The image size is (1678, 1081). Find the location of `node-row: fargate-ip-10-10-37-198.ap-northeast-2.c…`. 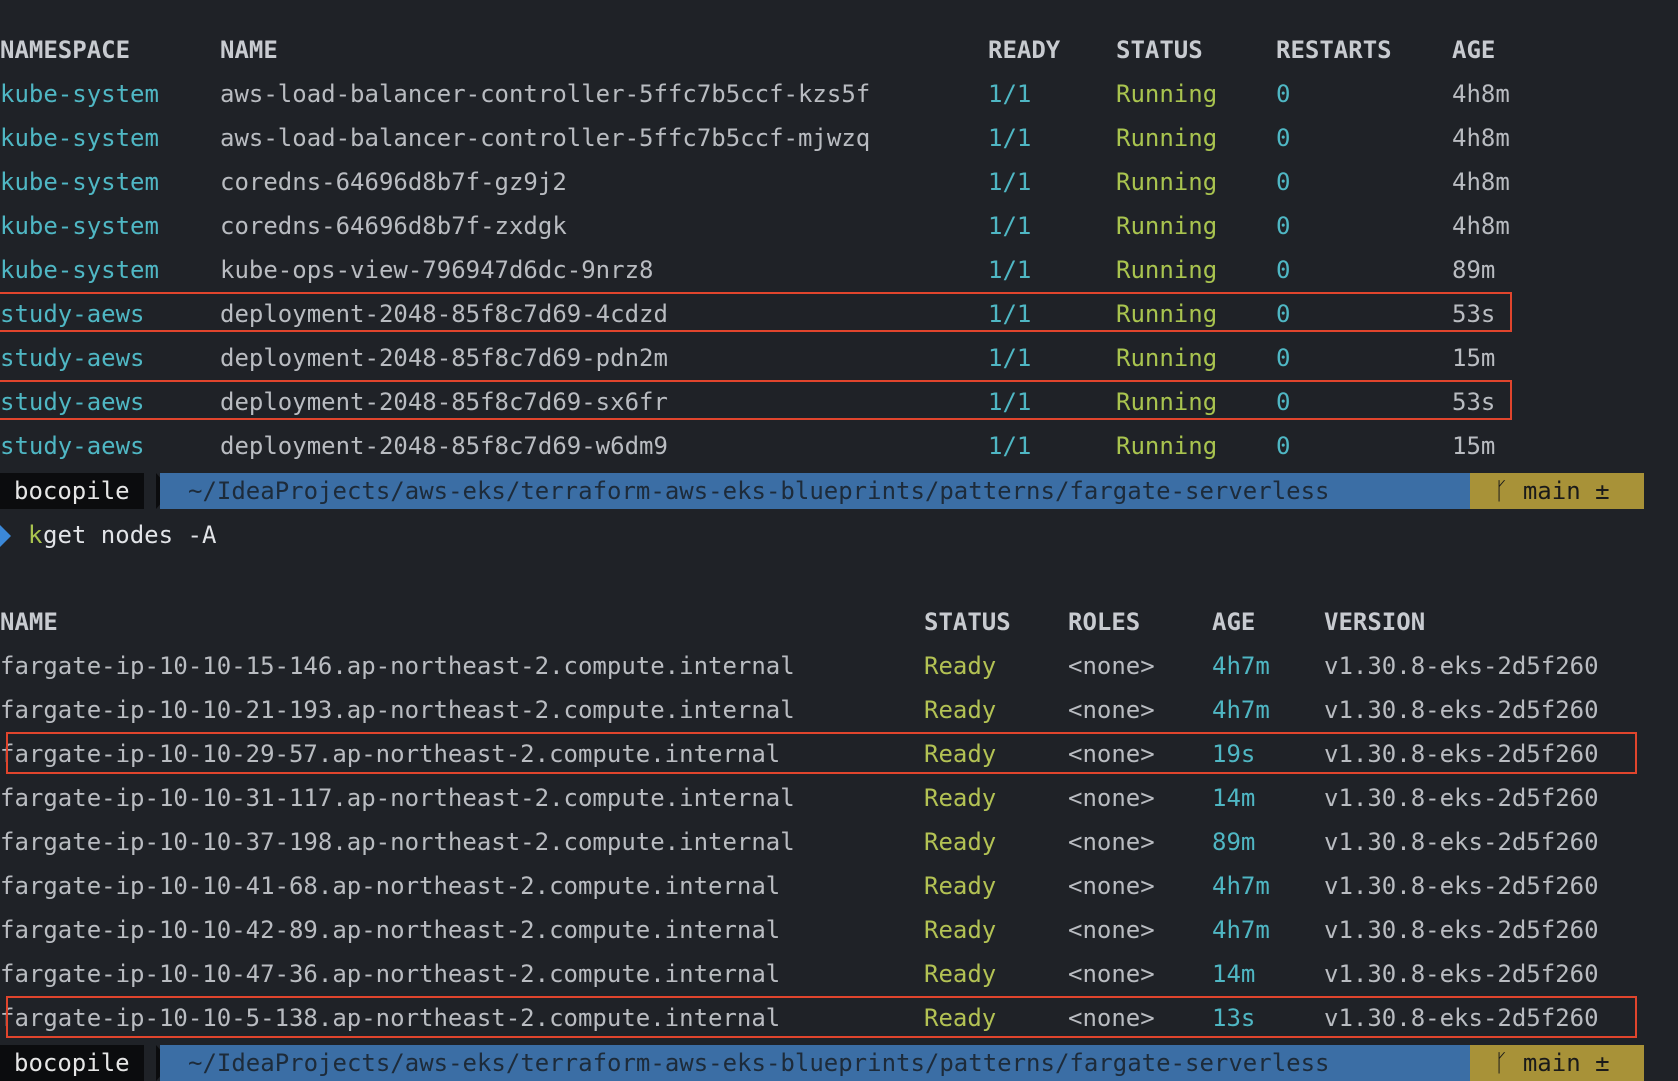

node-row: fargate-ip-10-10-37-198.ap-northeast-2.c… is located at coordinates (839, 842).